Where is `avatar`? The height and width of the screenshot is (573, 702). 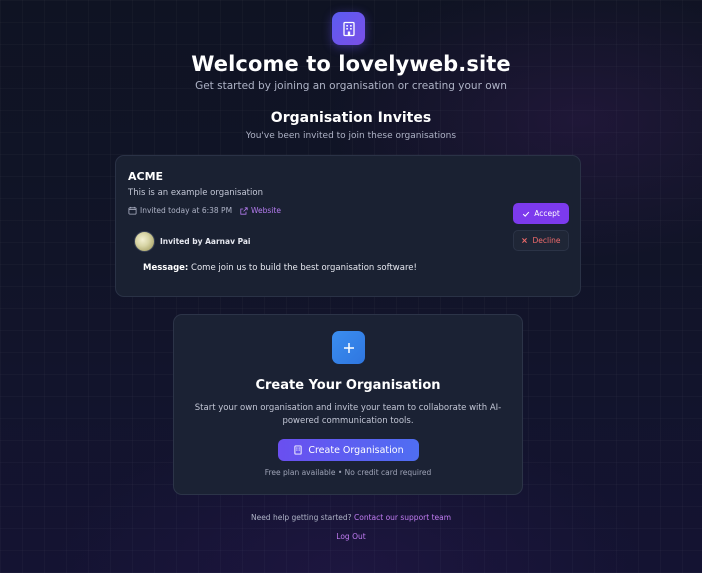
avatar is located at coordinates (144, 241).